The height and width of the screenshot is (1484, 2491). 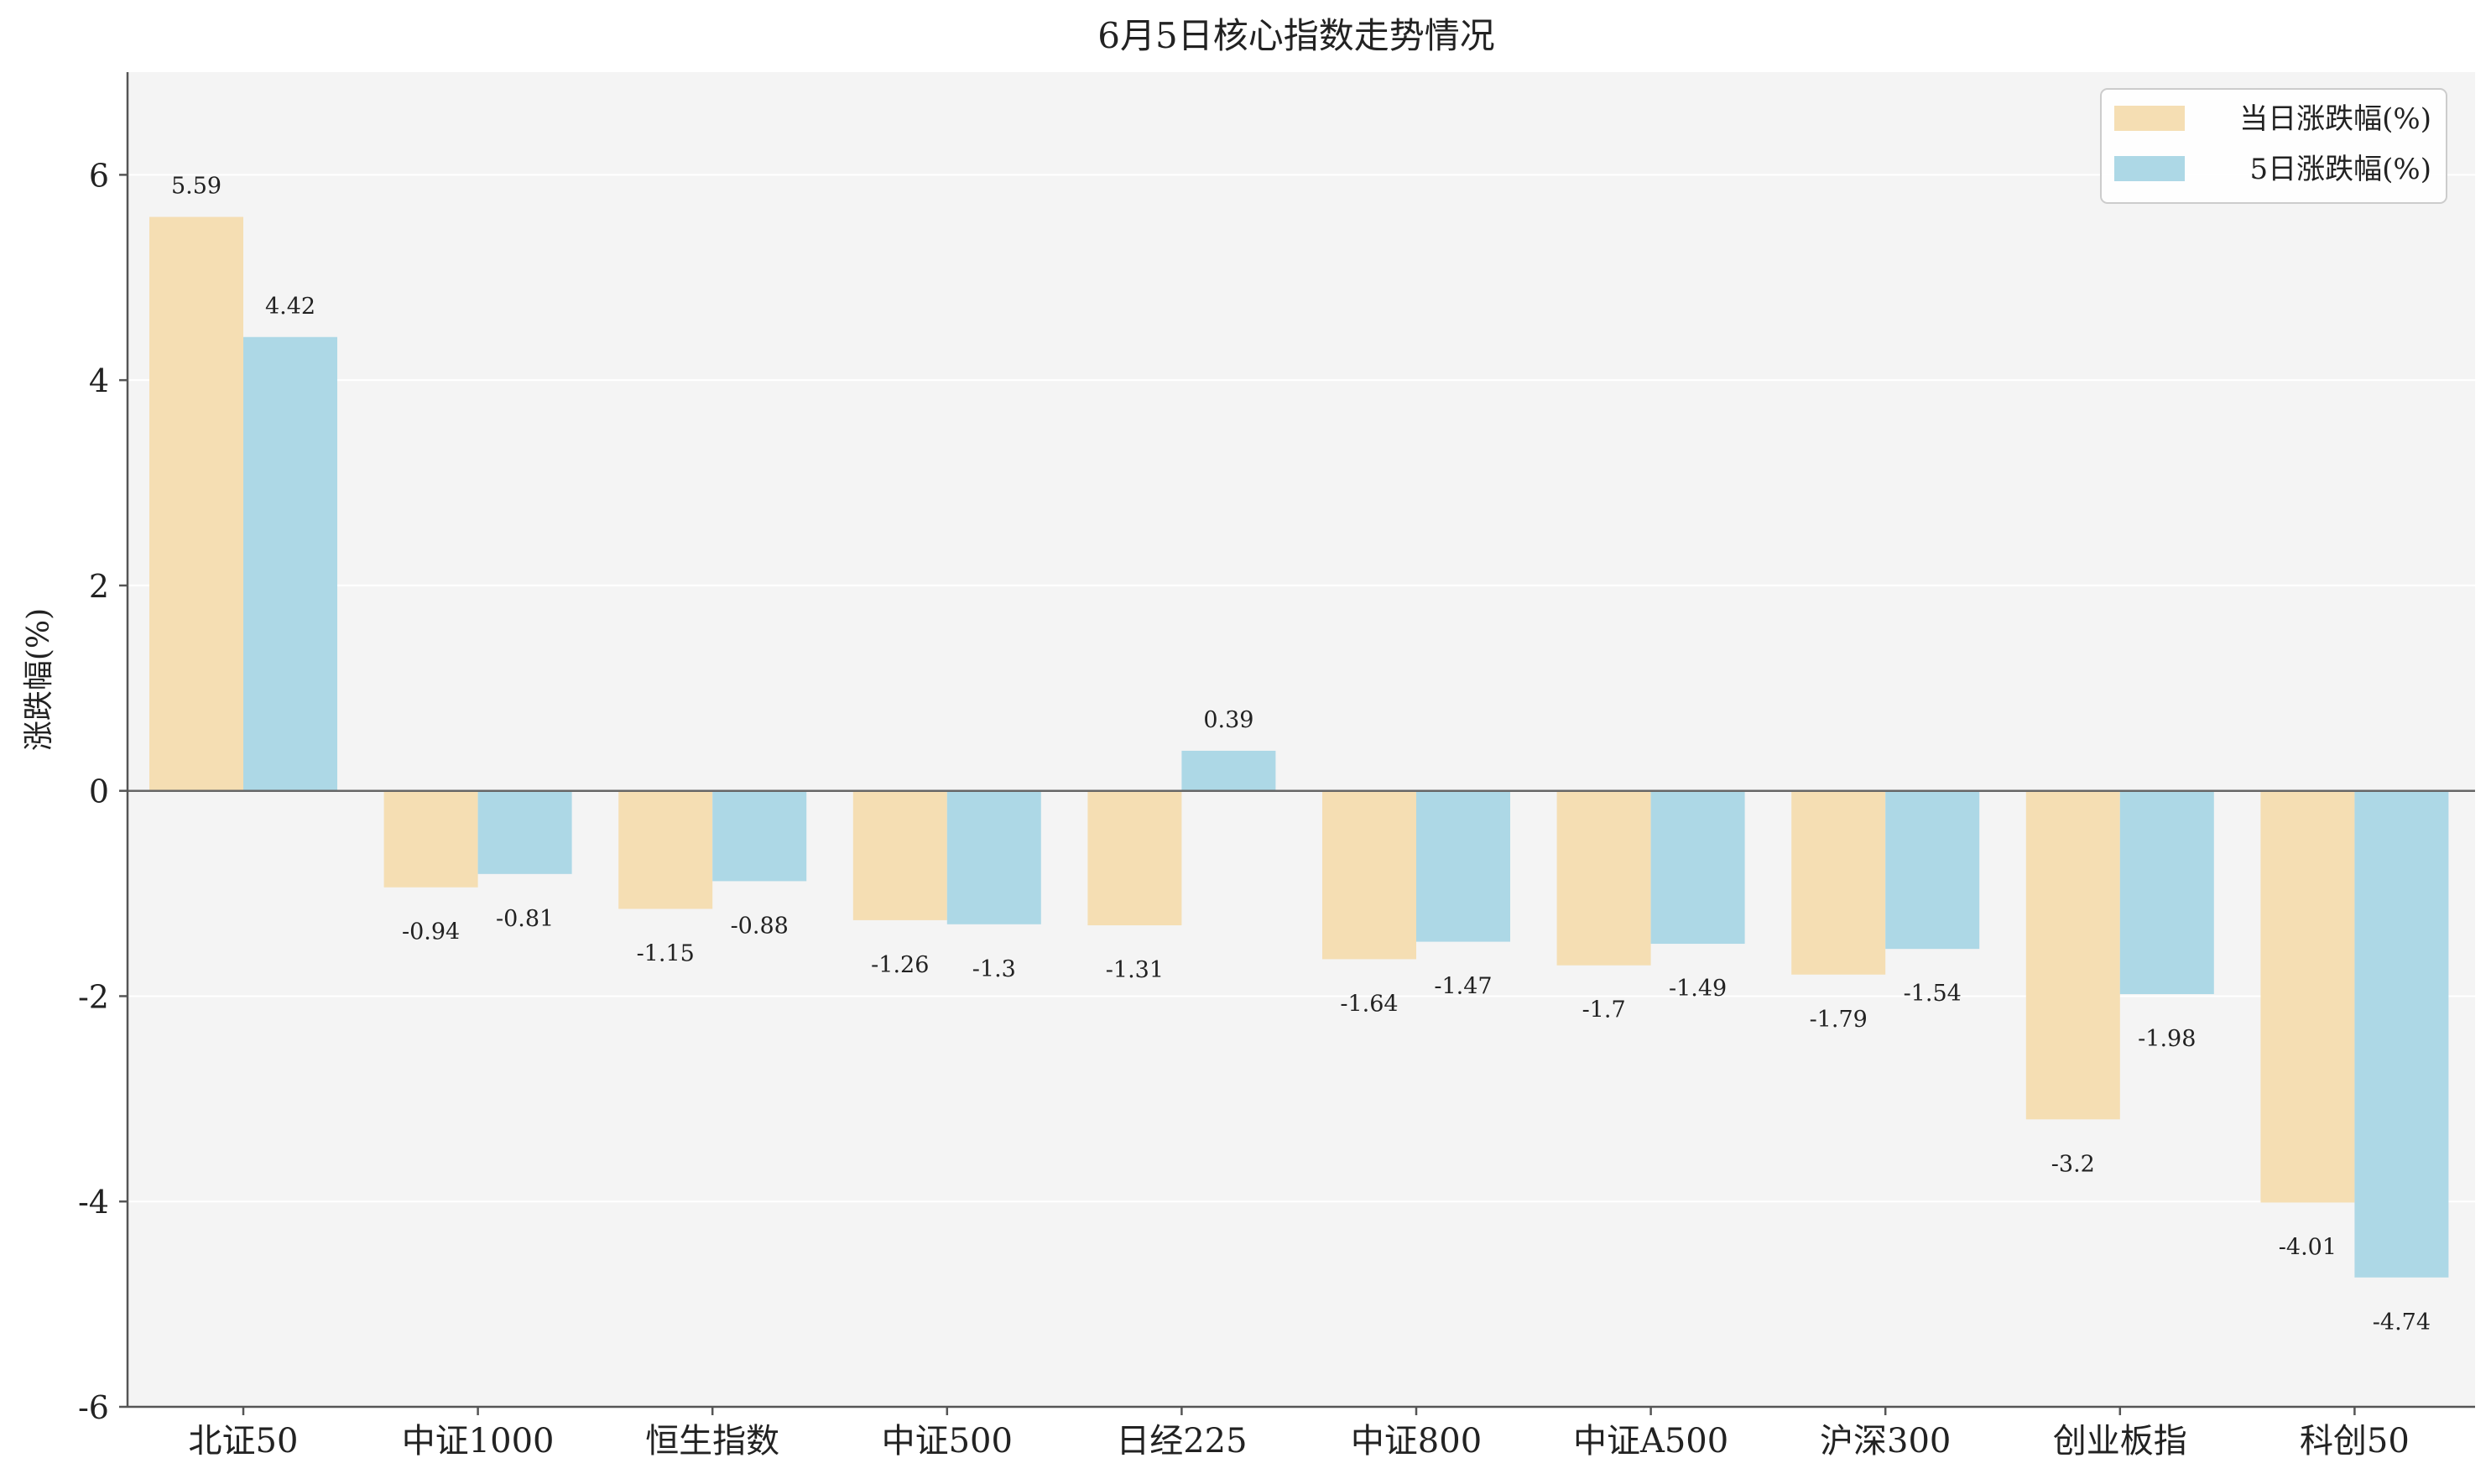 What do you see at coordinates (99, 175) in the screenshot?
I see `y-tick-label: 6` at bounding box center [99, 175].